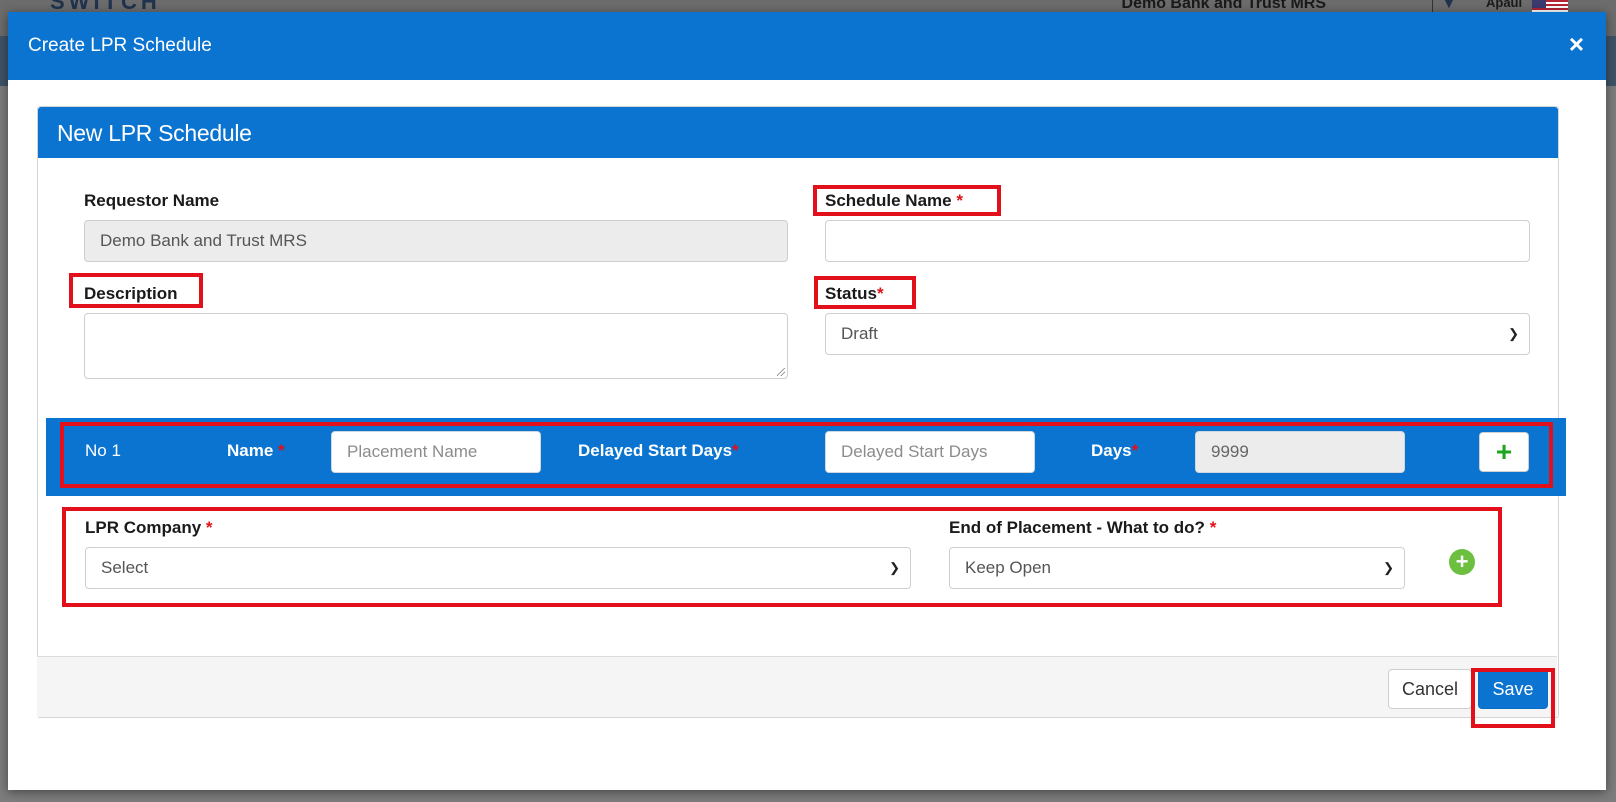 The image size is (1616, 802). I want to click on status-label: Status*, so click(854, 294).